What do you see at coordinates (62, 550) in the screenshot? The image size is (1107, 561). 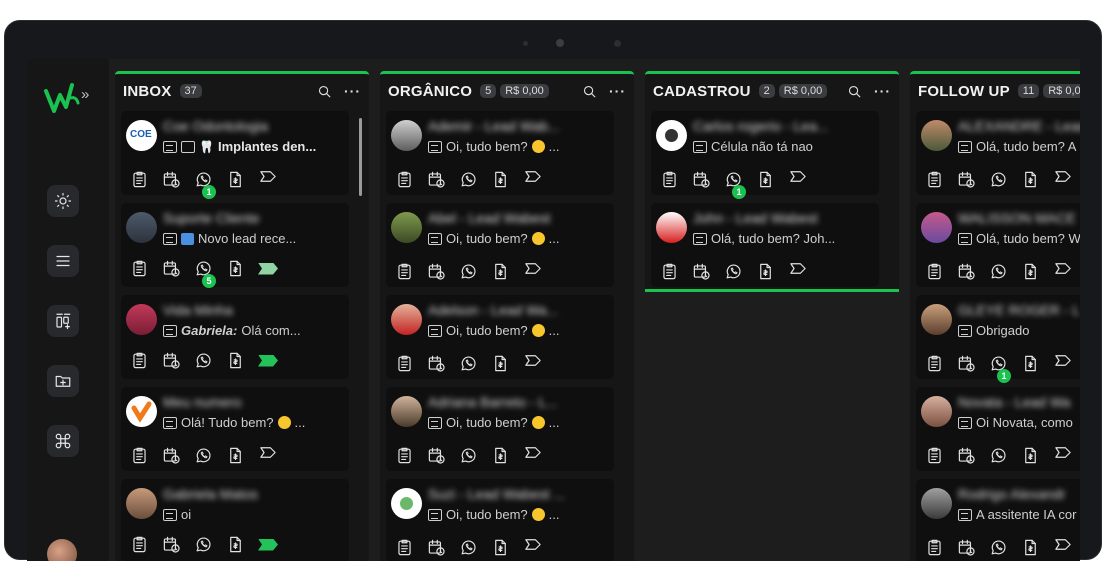 I see `user-avatar` at bounding box center [62, 550].